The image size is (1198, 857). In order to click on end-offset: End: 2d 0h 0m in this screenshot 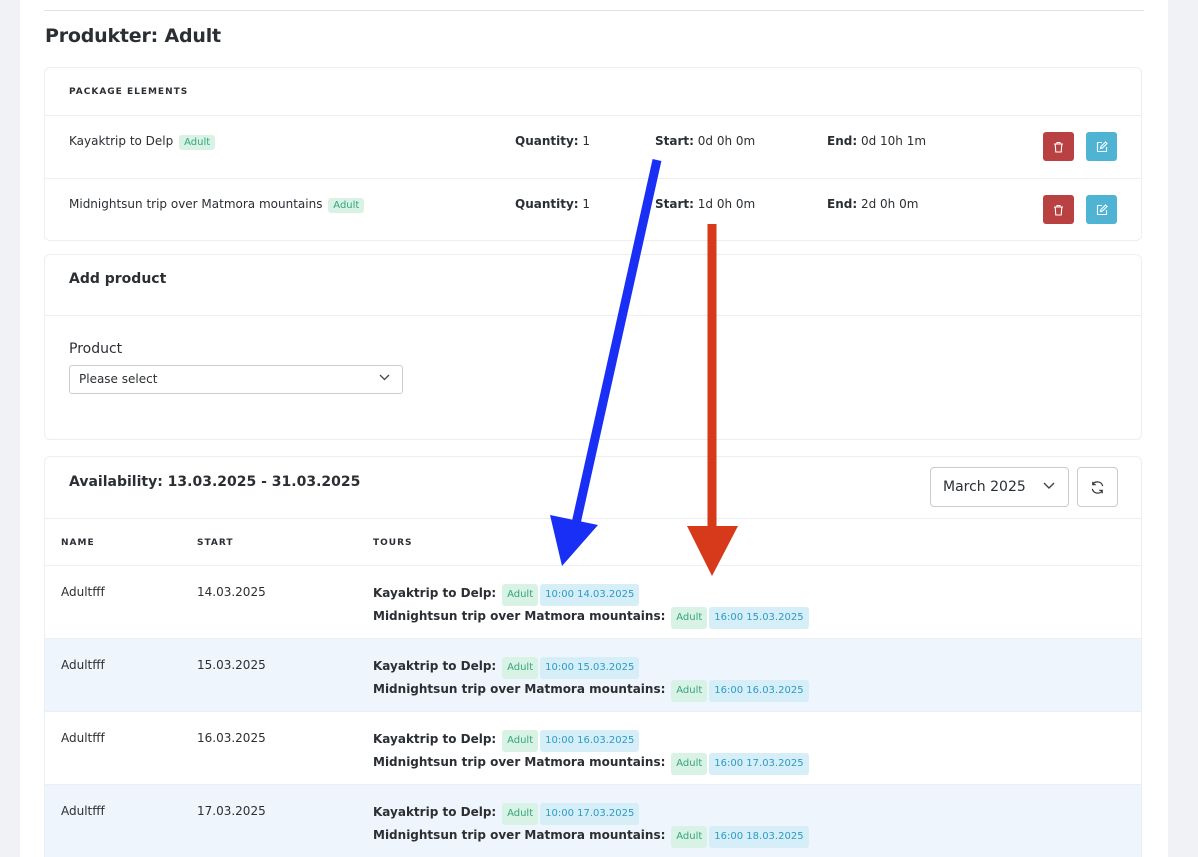, I will do `click(872, 204)`.